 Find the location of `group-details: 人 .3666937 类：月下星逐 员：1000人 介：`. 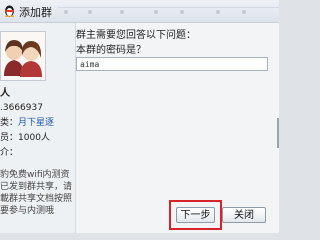

group-details: 人 .3666937 类：月下星逐 员：1000人 介： is located at coordinates (37, 123).